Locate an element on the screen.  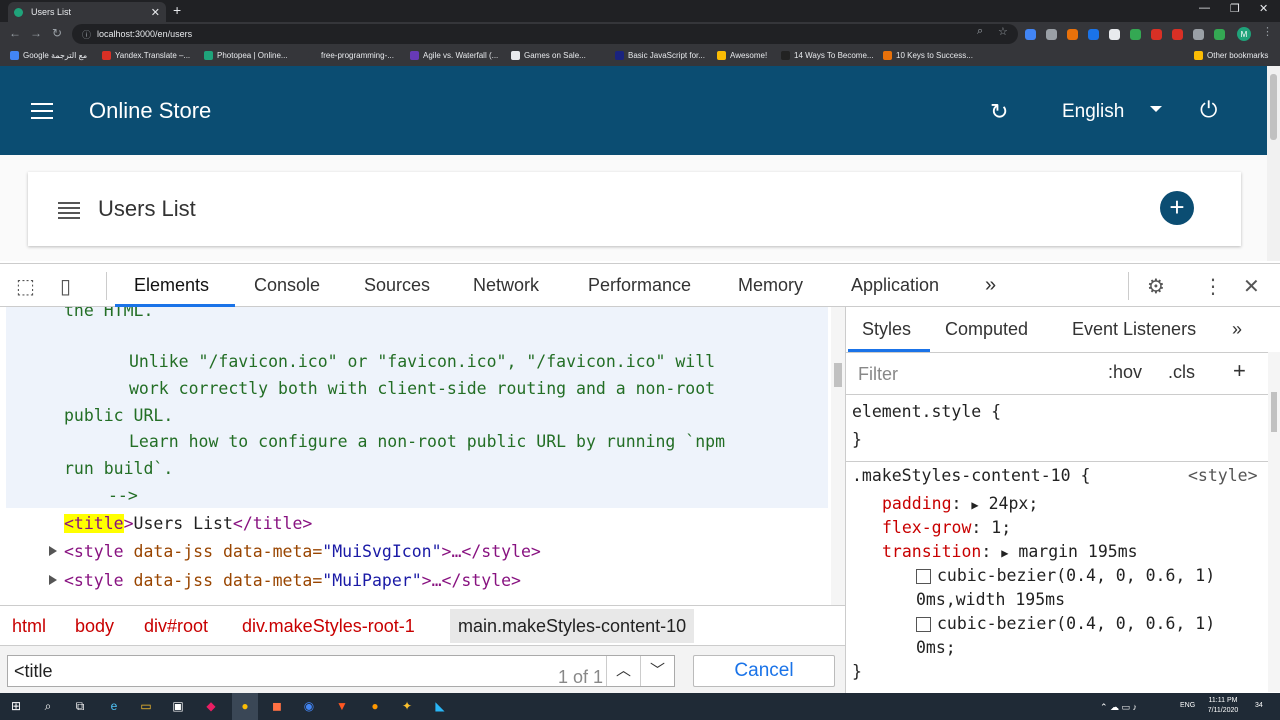
zoom-icon: ⌕ is located at coordinates (980, 31).